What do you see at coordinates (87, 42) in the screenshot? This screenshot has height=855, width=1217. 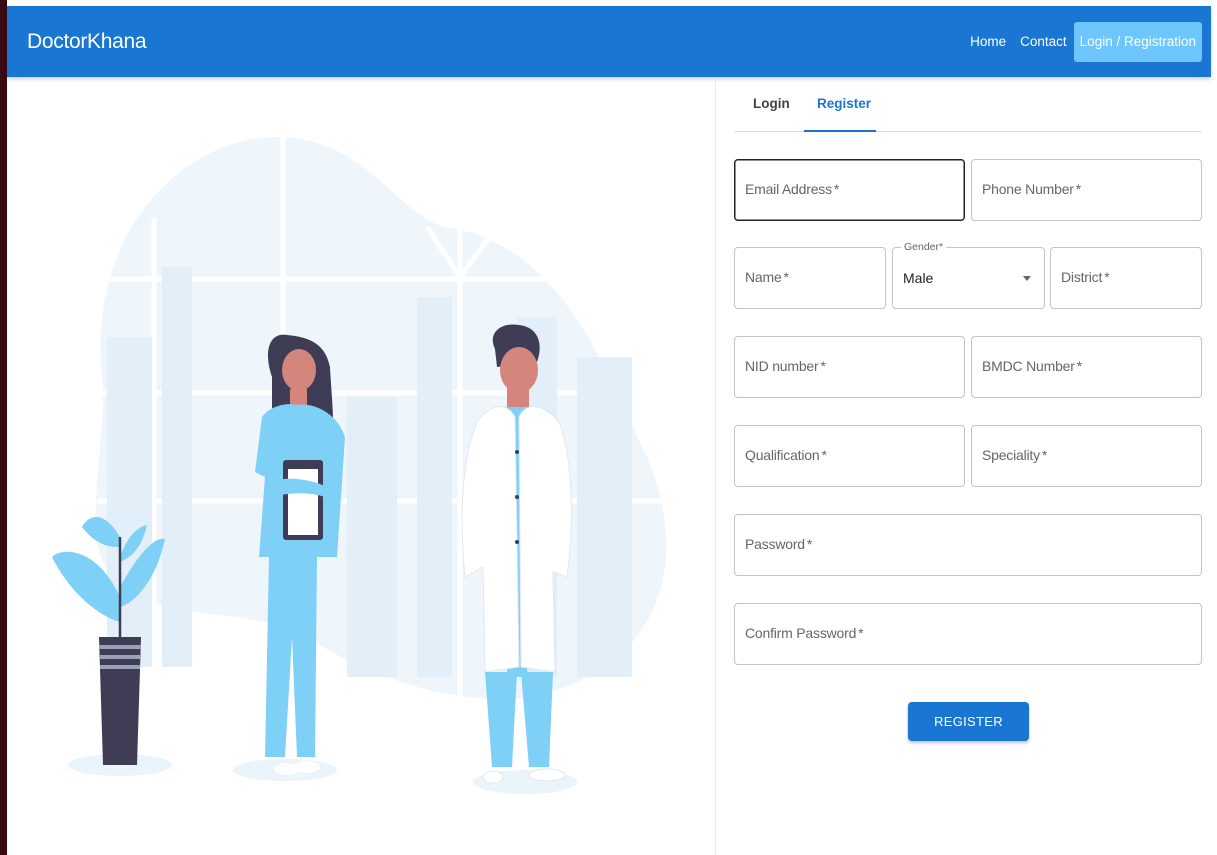 I see `brand-logo: DoctorKhana` at bounding box center [87, 42].